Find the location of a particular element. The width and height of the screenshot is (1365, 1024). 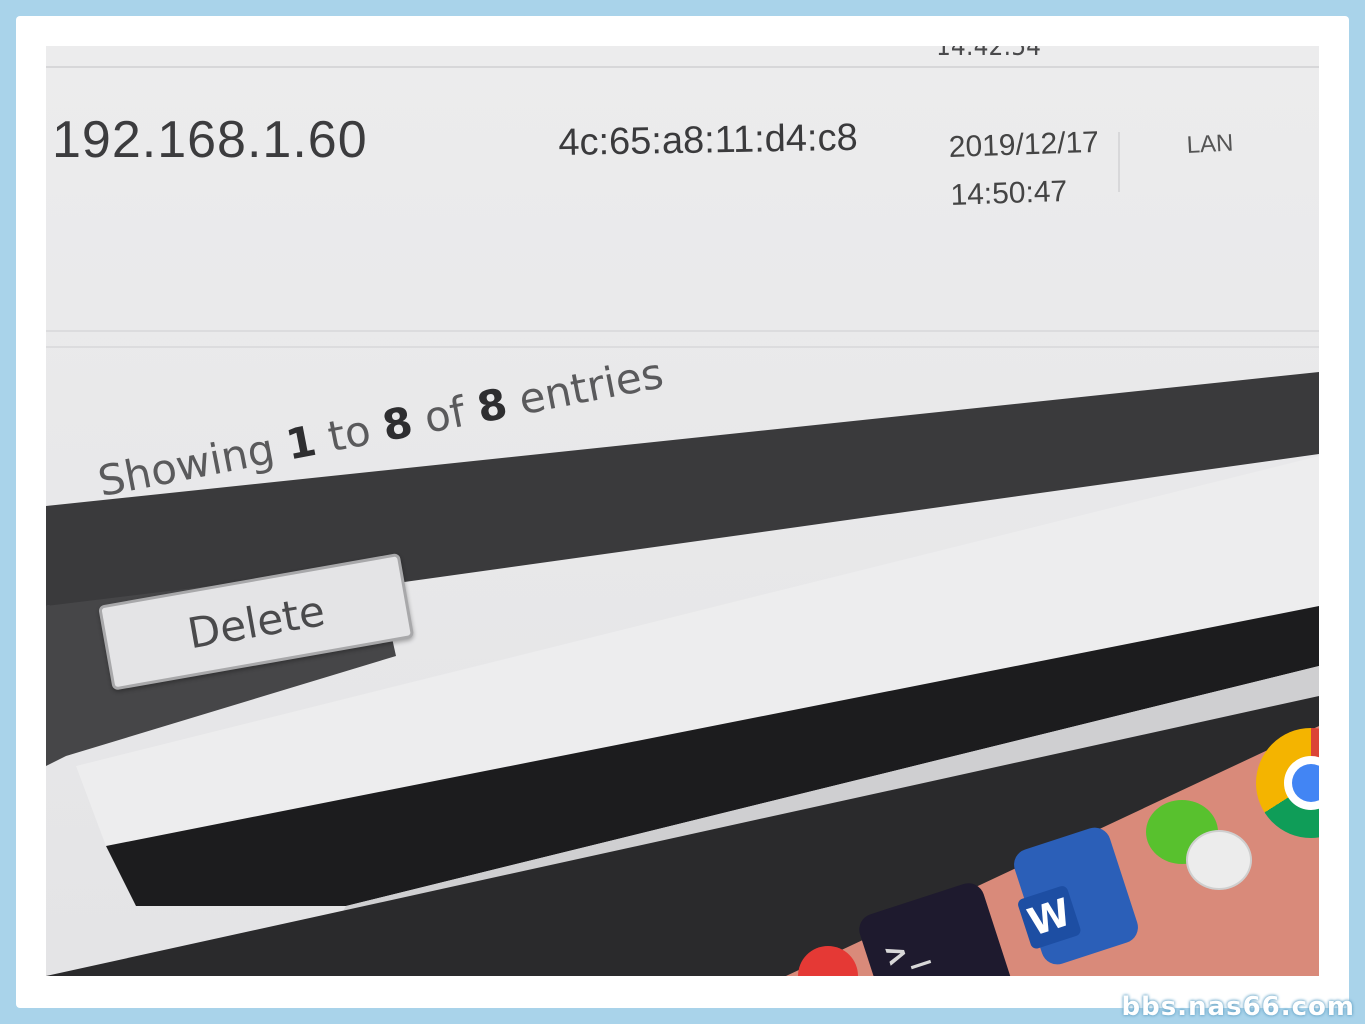

previous-row-time: 14:42:54 is located at coordinates (989, 54).